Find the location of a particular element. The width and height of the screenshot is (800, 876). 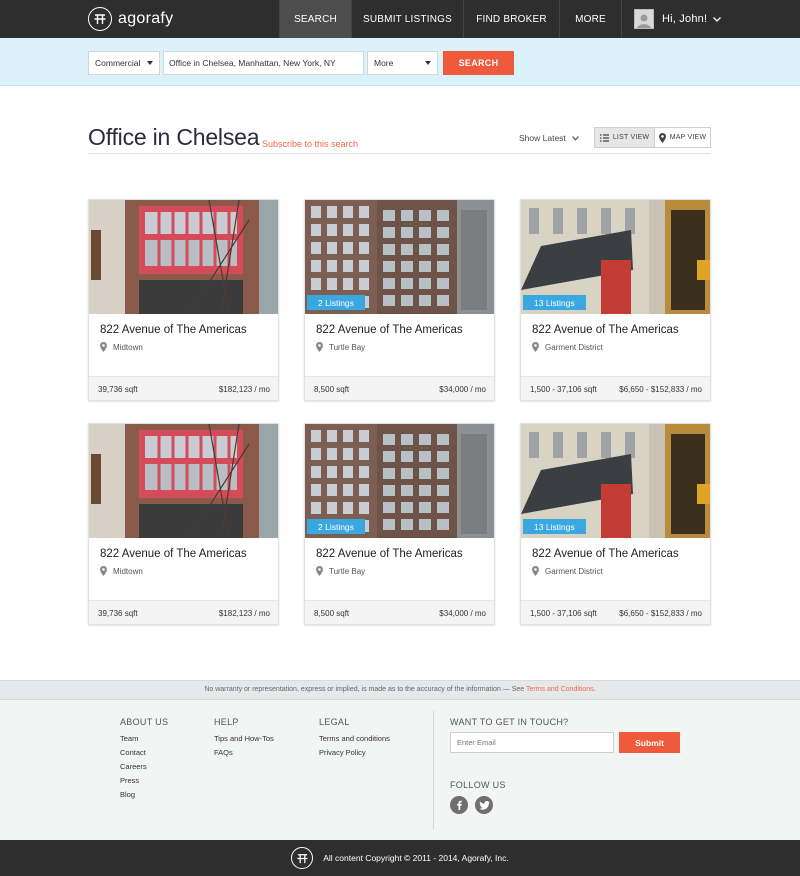

footer-heading-legal: LEGAL is located at coordinates (334, 722).